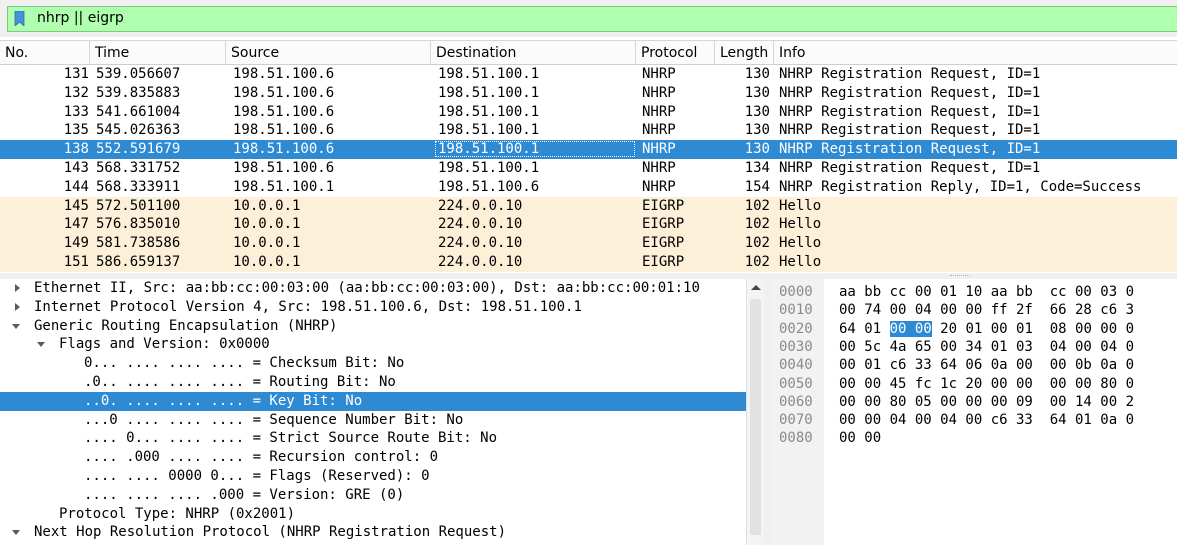 The width and height of the screenshot is (1177, 545). I want to click on detail-row: Generic Routing Encapsulation (NHRP), so click(373, 326).